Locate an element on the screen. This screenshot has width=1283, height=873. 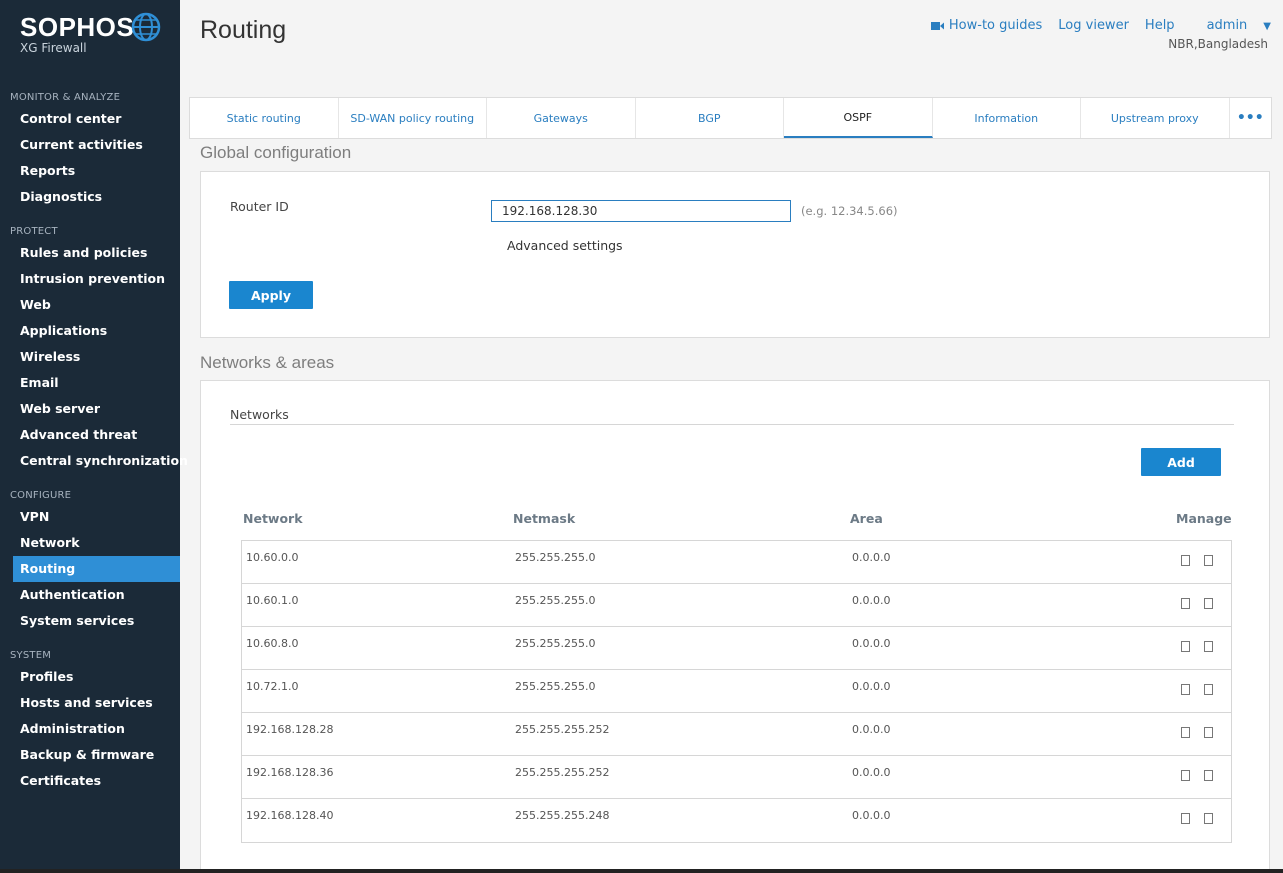
tab-gateways: Gateways is located at coordinates (561, 118).